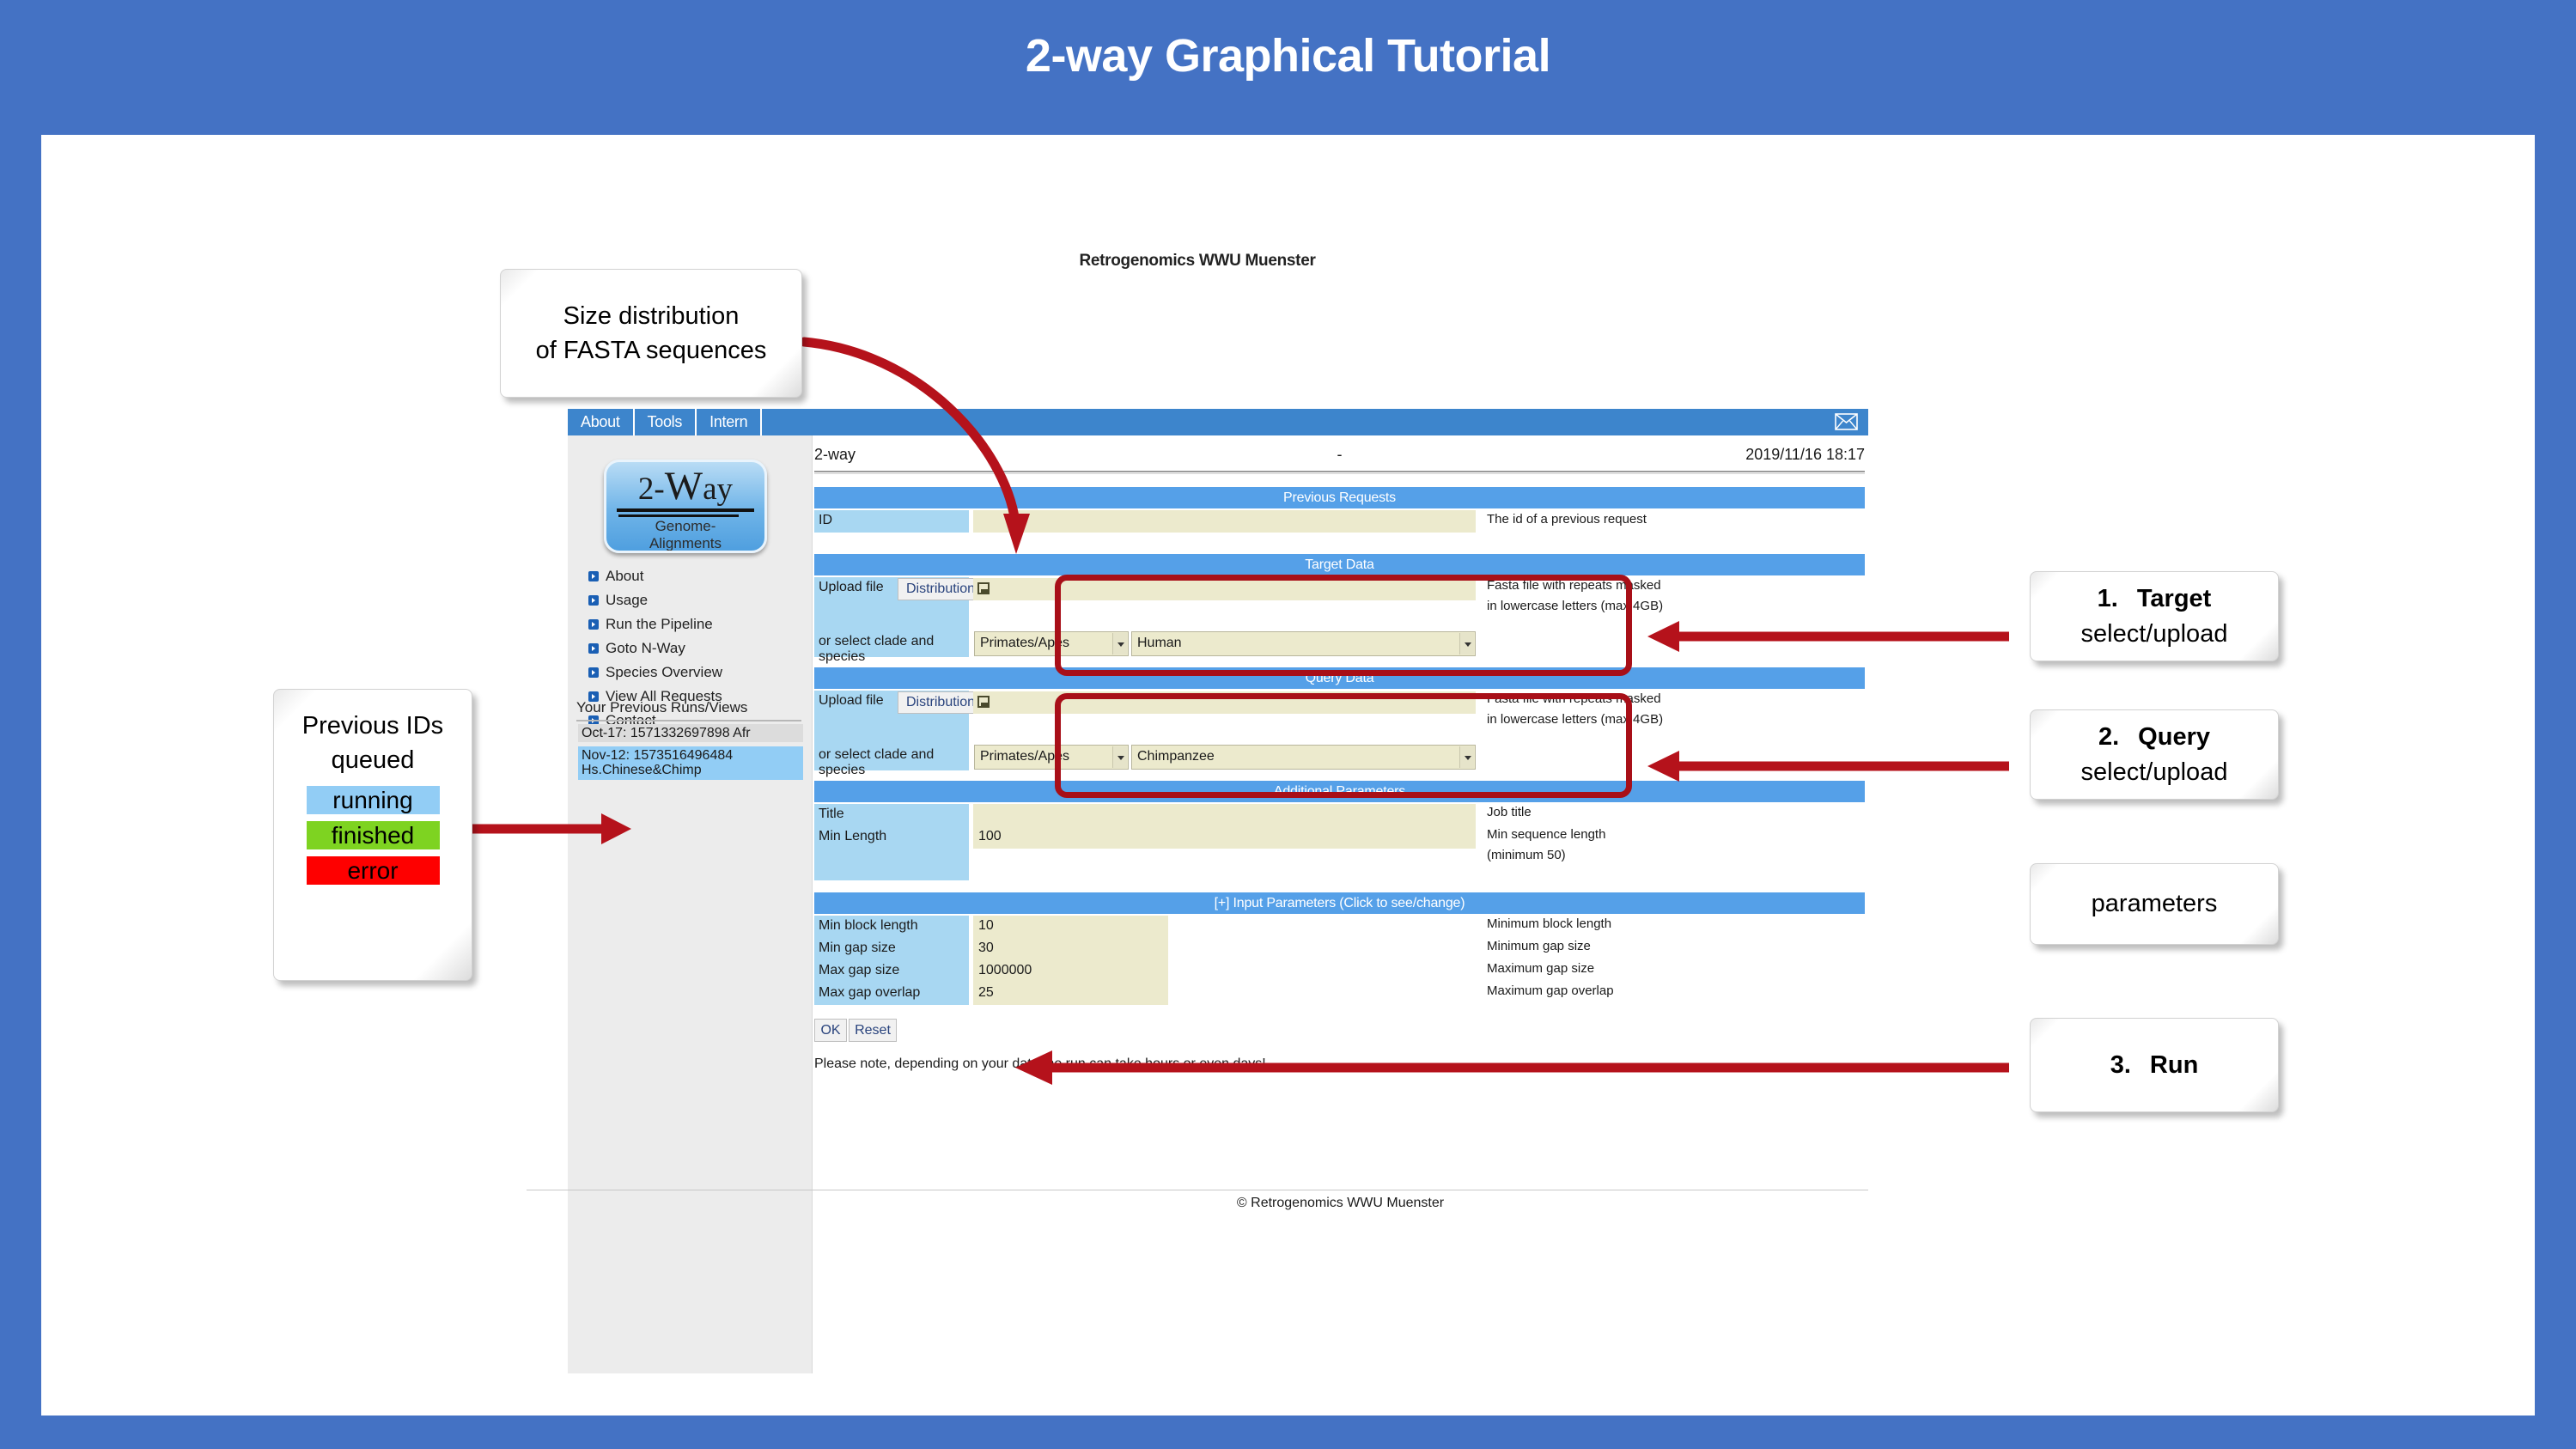 This screenshot has height=1449, width=2576. What do you see at coordinates (683, 486) in the screenshot?
I see `logo-text-w: W` at bounding box center [683, 486].